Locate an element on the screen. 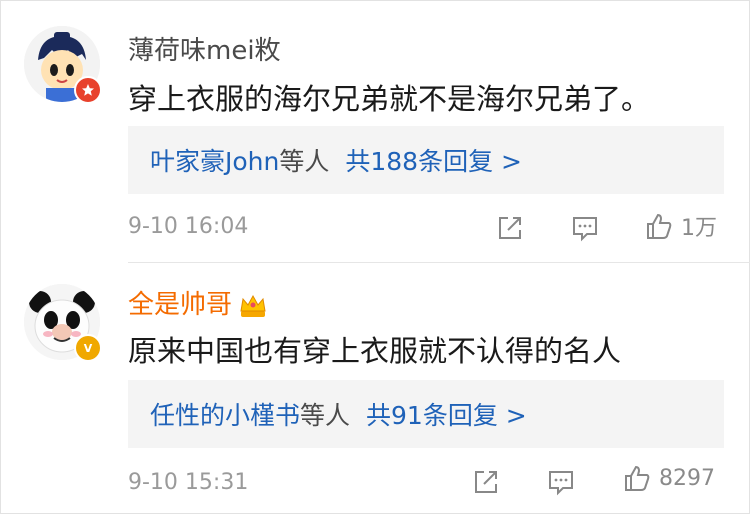 The height and width of the screenshot is (514, 750). reply-preview: 叶家豪John 等人 共188条回复 > is located at coordinates (426, 160).